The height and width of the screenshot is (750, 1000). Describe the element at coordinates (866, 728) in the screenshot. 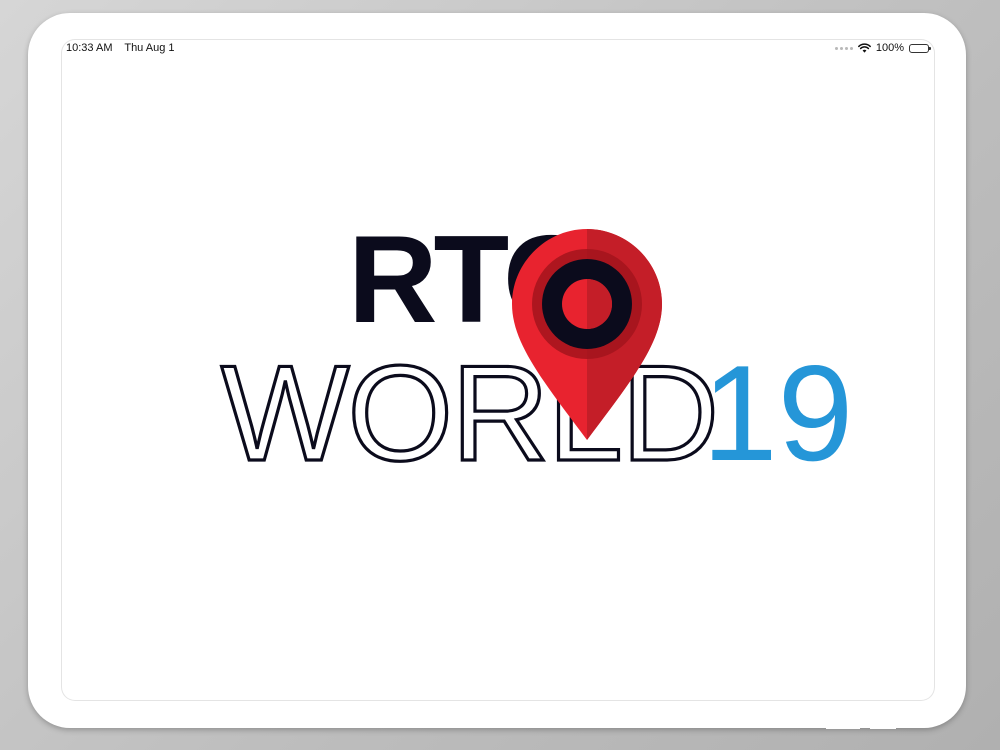

I see `decorative-edge-marks` at that location.